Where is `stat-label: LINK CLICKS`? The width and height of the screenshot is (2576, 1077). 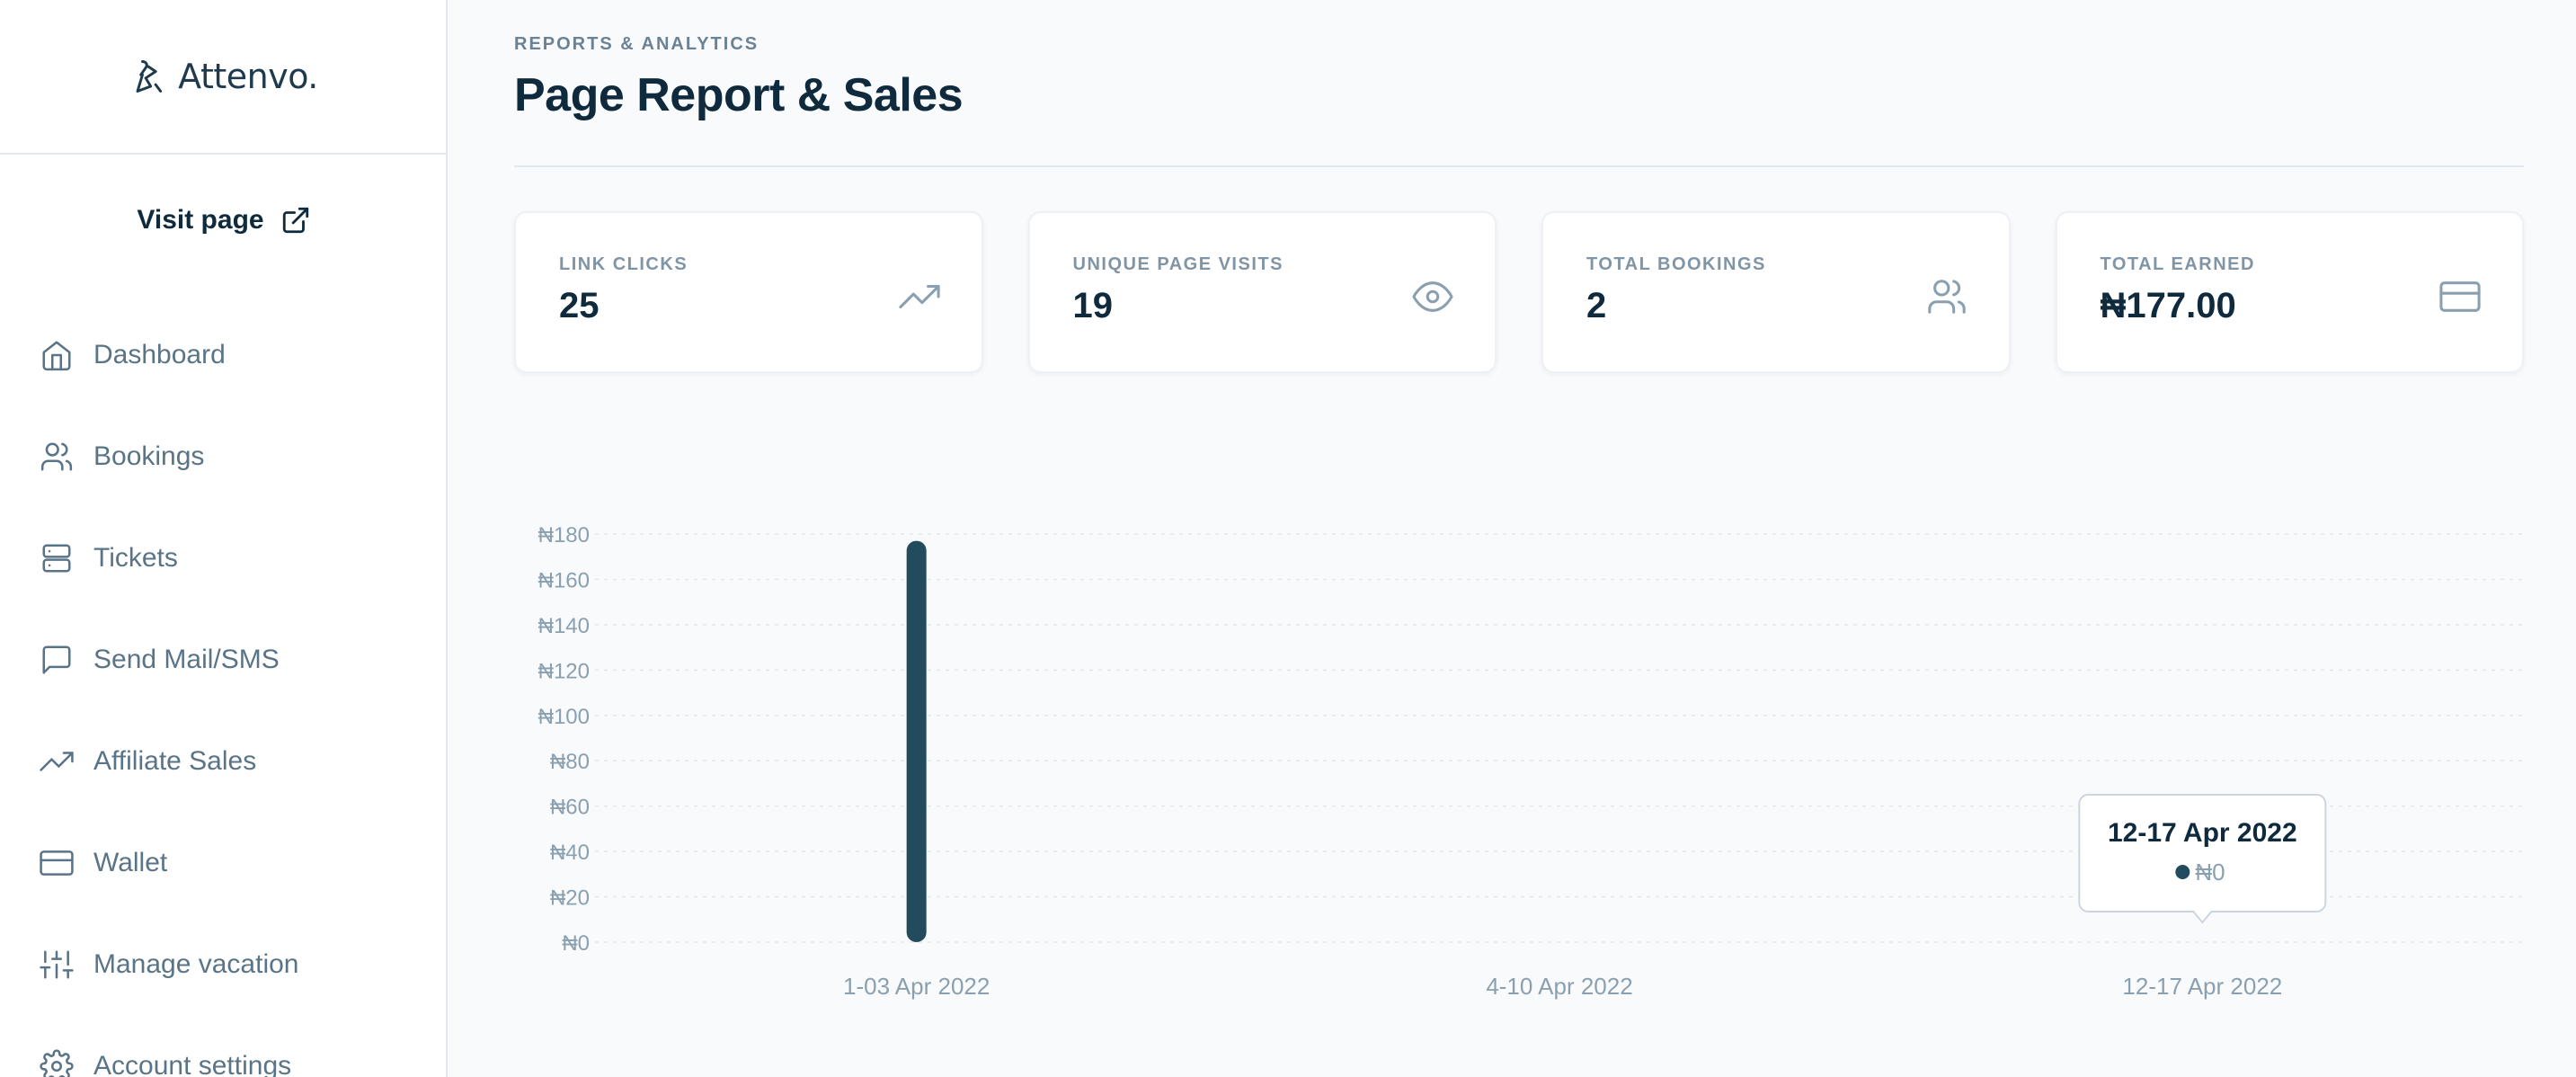 stat-label: LINK CLICKS is located at coordinates (623, 264).